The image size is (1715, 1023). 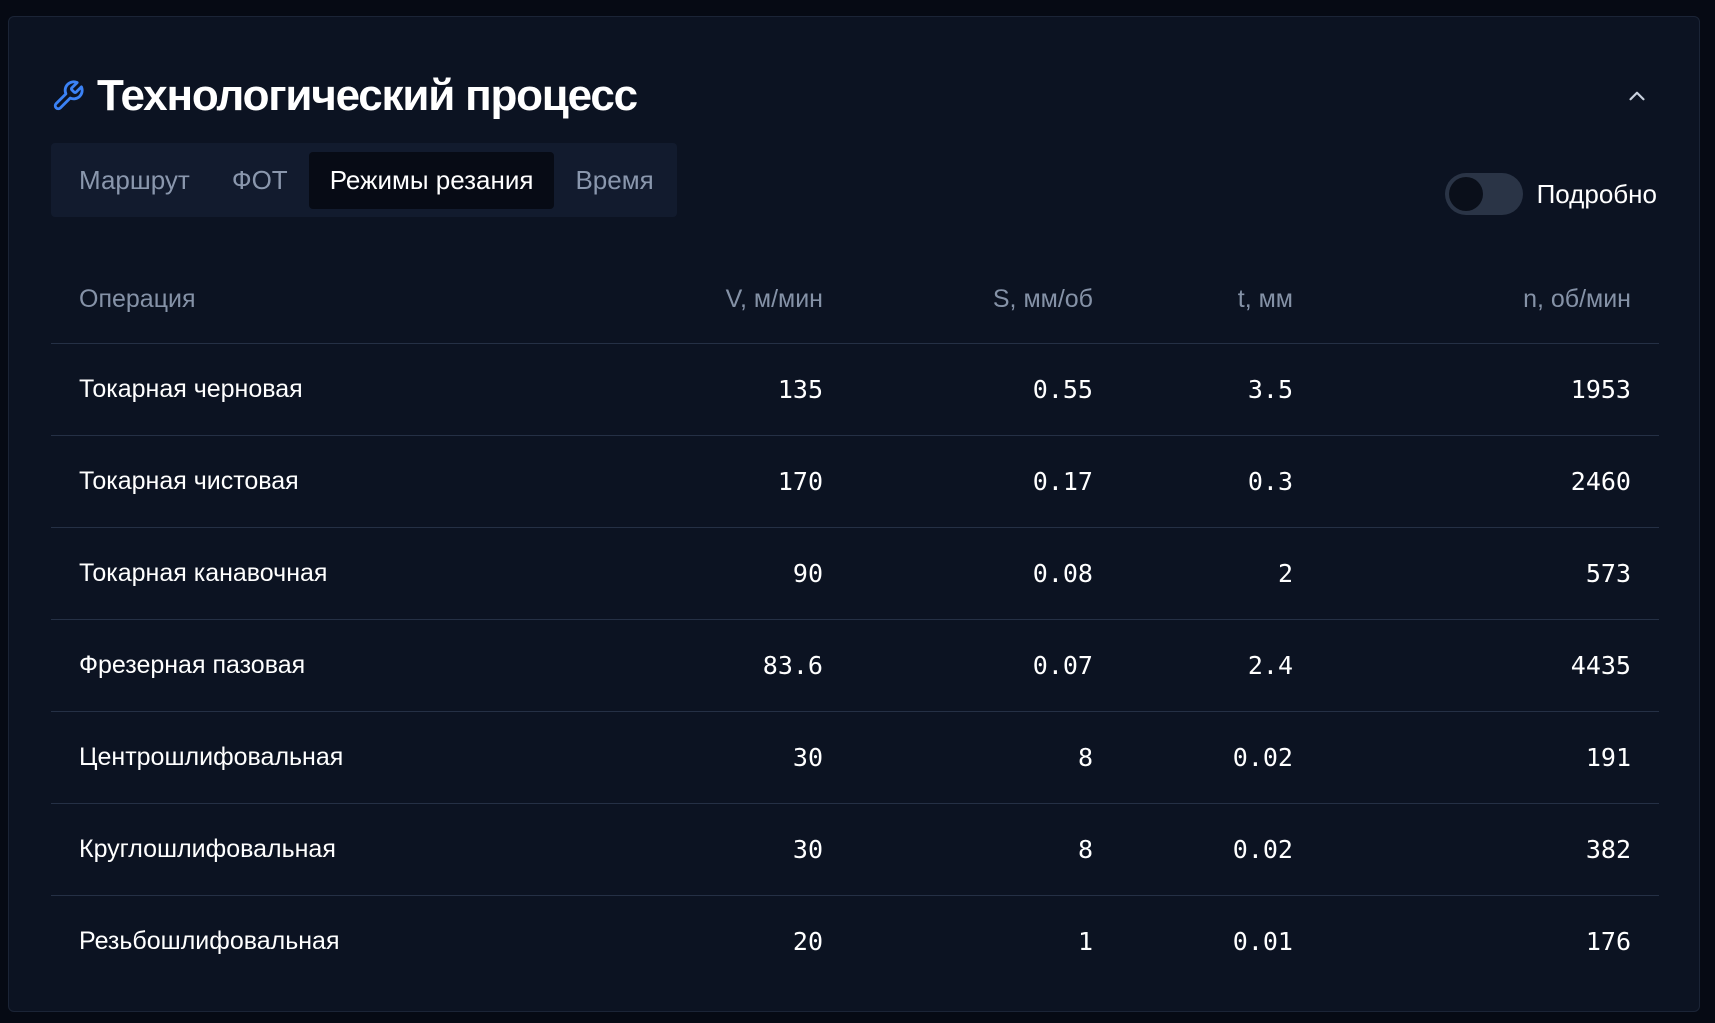 I want to click on cell-feed: 0.17, so click(x=986, y=481).